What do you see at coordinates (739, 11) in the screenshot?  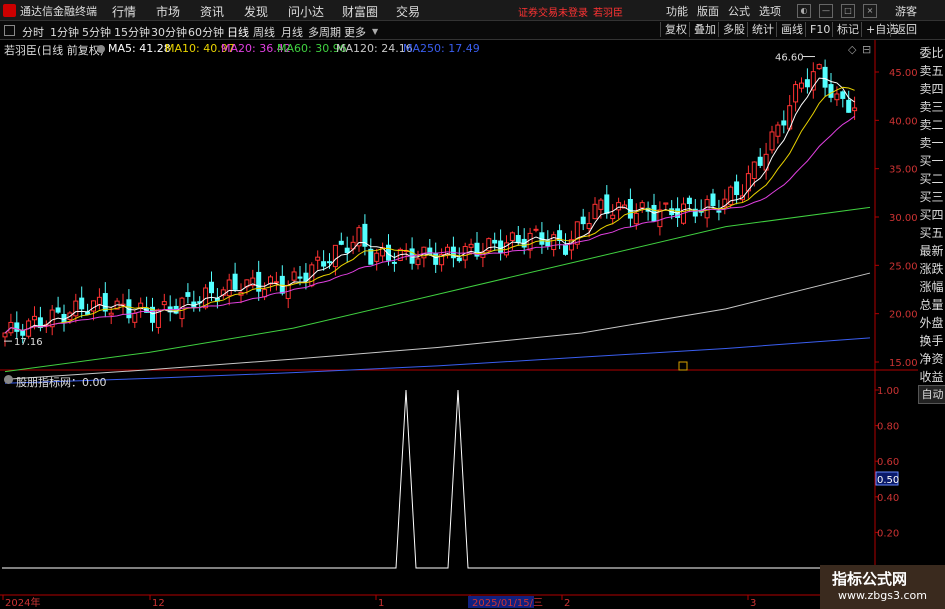 I see `menu-formula: 公式` at bounding box center [739, 11].